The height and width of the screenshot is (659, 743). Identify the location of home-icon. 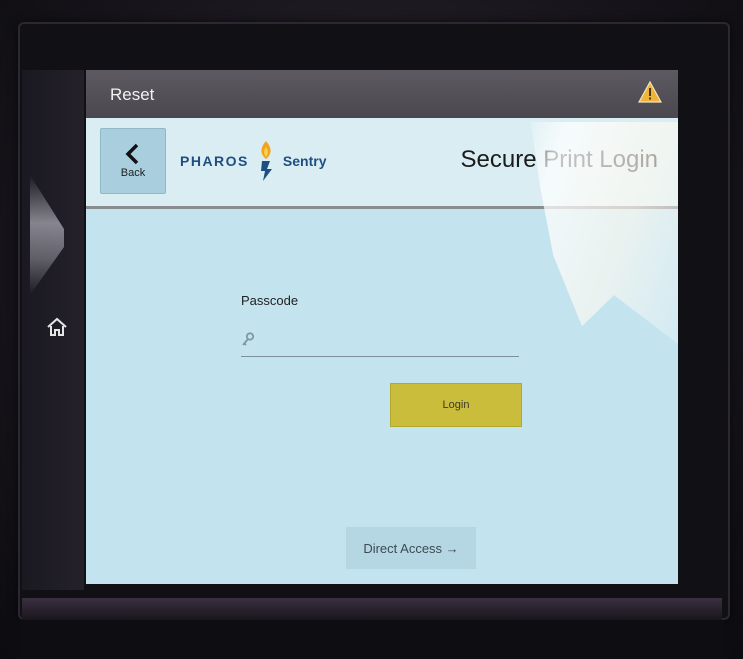
(57, 326).